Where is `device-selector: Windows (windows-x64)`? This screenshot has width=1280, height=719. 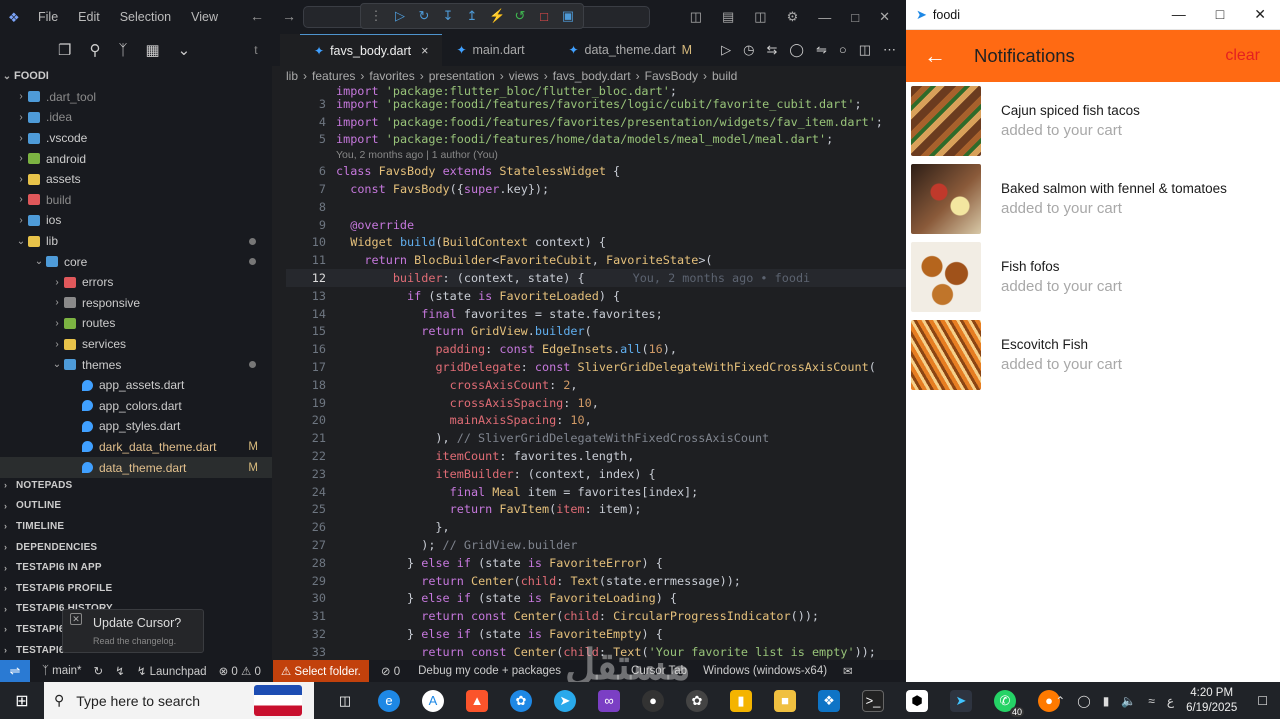
device-selector: Windows (windows-x64) is located at coordinates (765, 671).